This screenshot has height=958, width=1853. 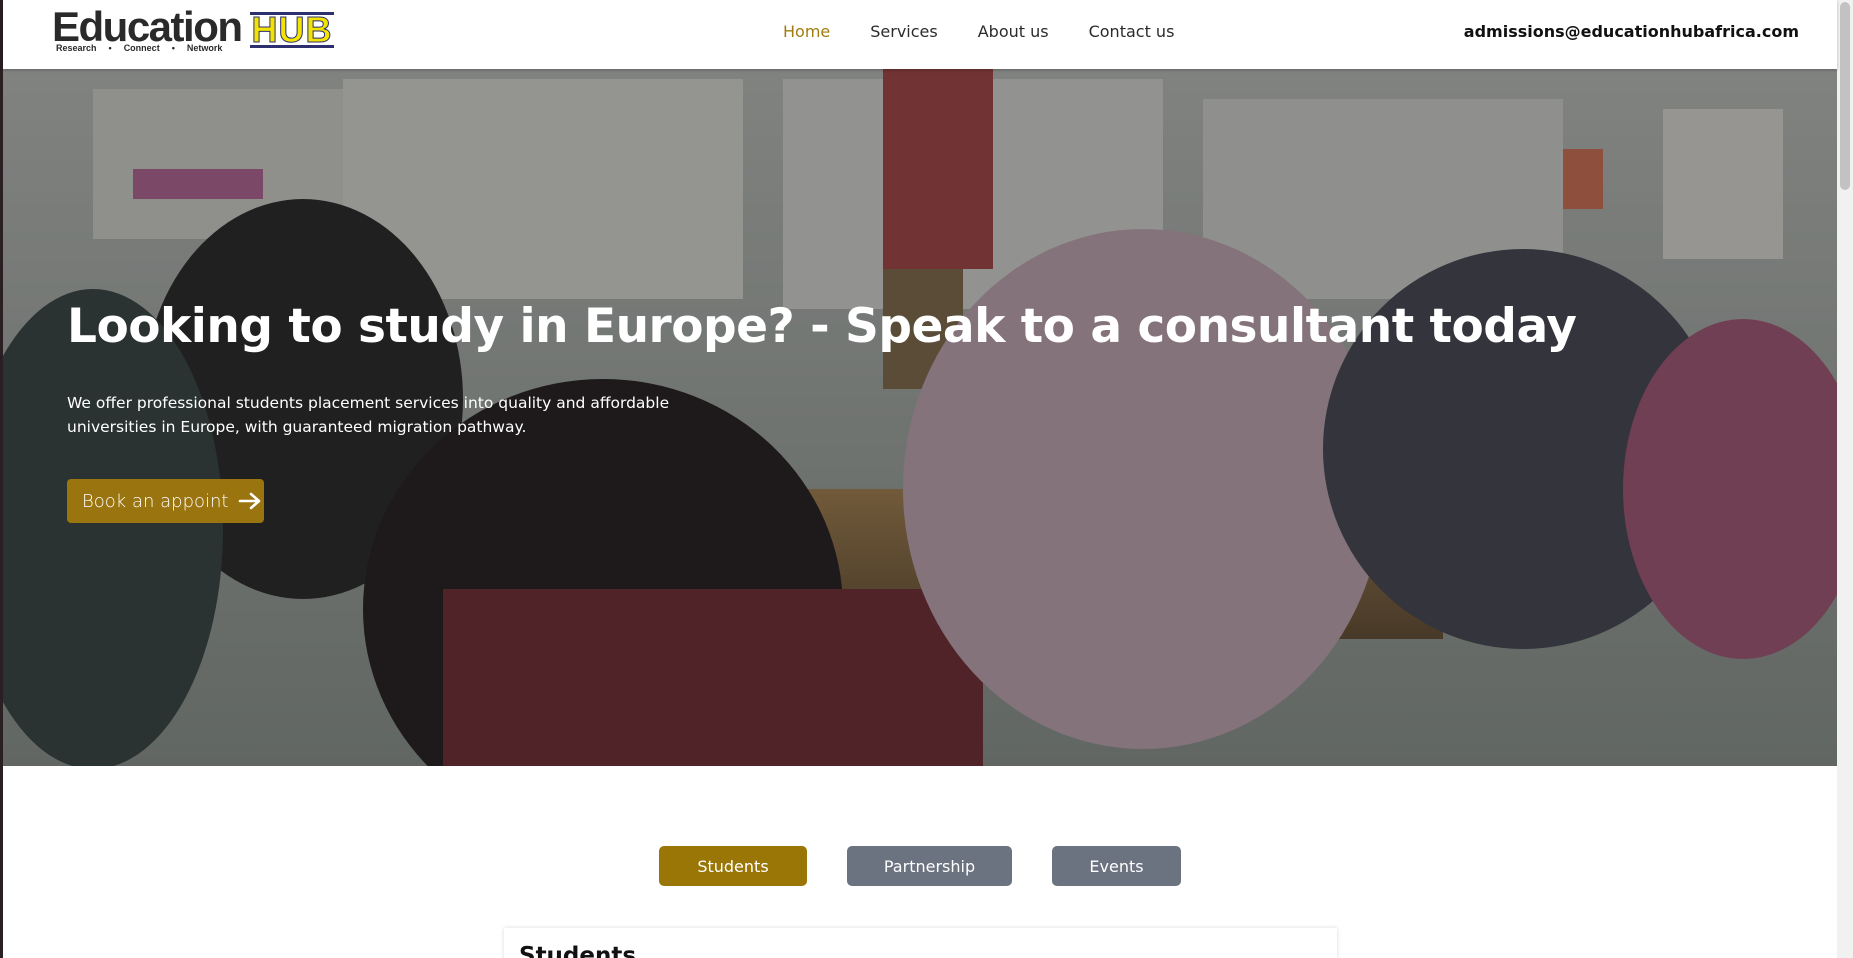 I want to click on tagline-network: Network, so click(x=204, y=48).